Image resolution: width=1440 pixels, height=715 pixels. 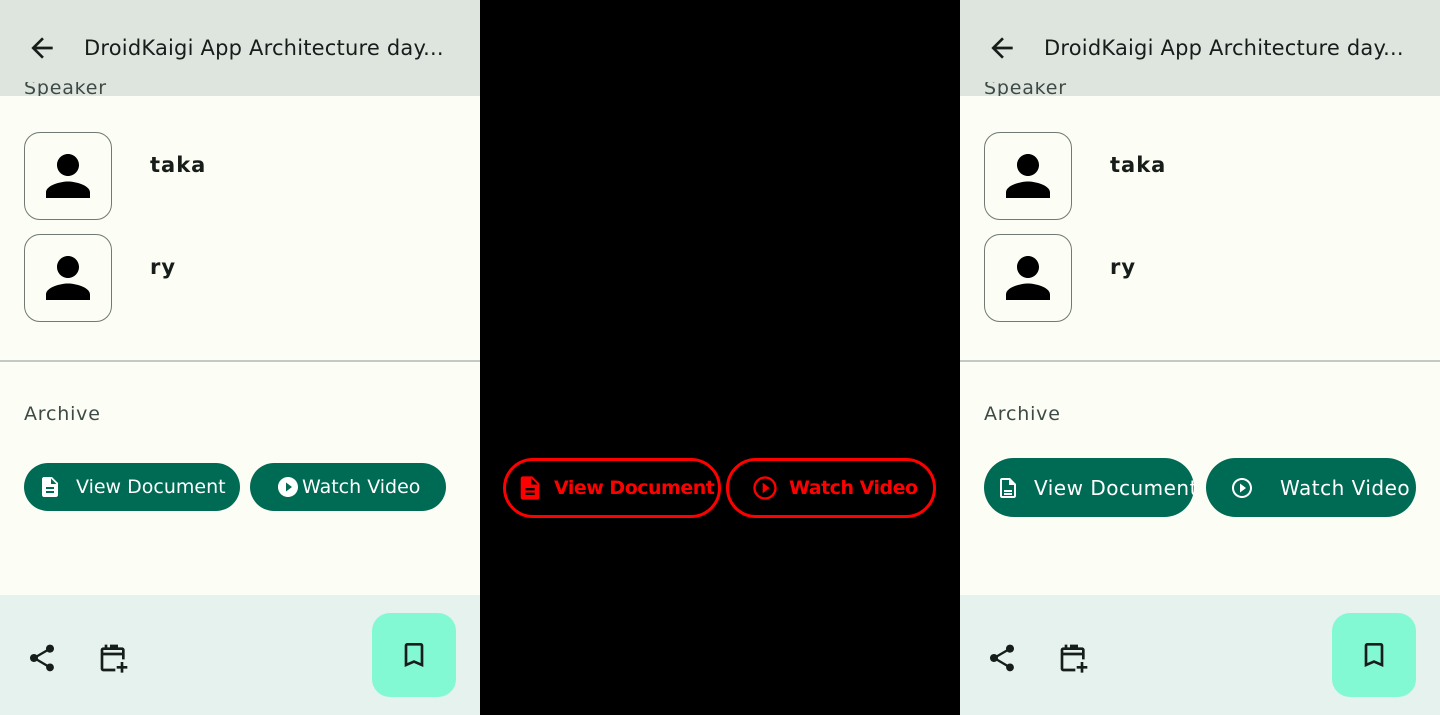 I want to click on diff-view-document-button: View Document, so click(x=612, y=488).